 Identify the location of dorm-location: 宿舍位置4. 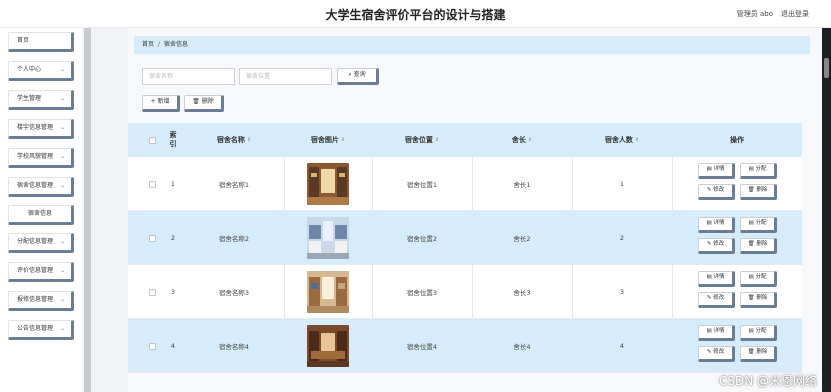
(422, 347).